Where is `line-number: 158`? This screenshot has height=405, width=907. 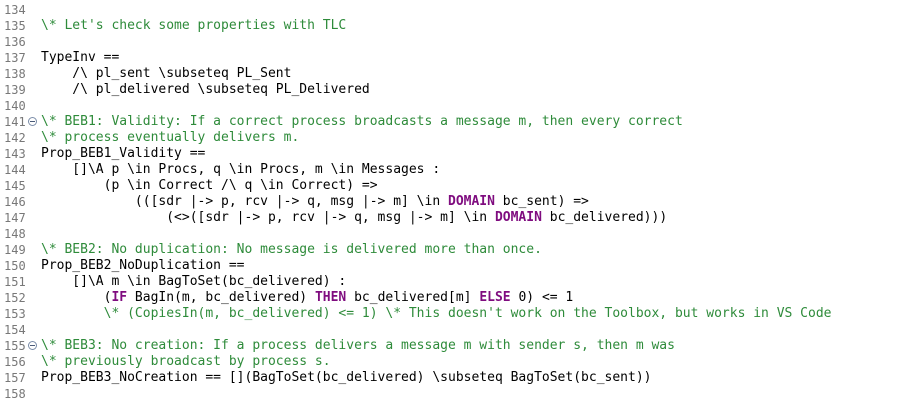
line-number: 158 is located at coordinates (15, 394).